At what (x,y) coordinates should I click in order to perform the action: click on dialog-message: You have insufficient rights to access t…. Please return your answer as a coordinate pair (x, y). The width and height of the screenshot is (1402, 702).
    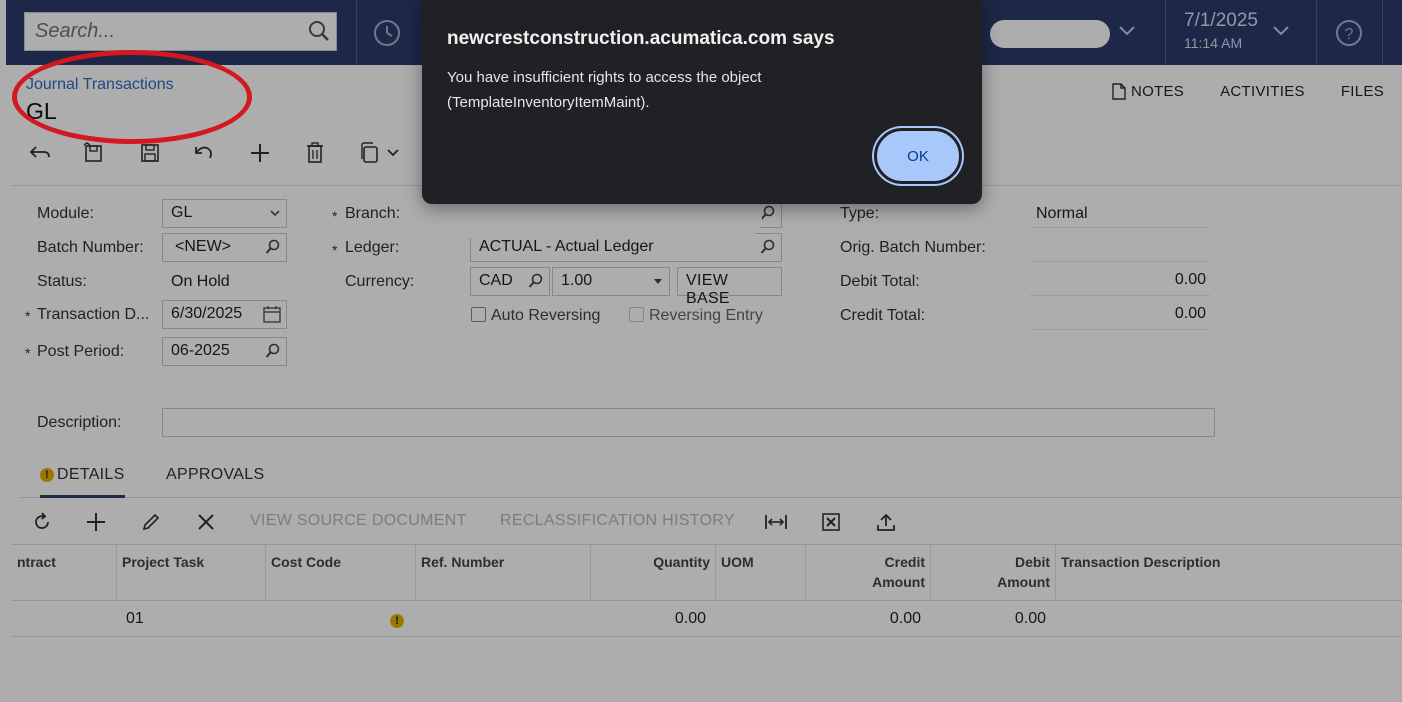
    Looking at the image, I should click on (604, 90).